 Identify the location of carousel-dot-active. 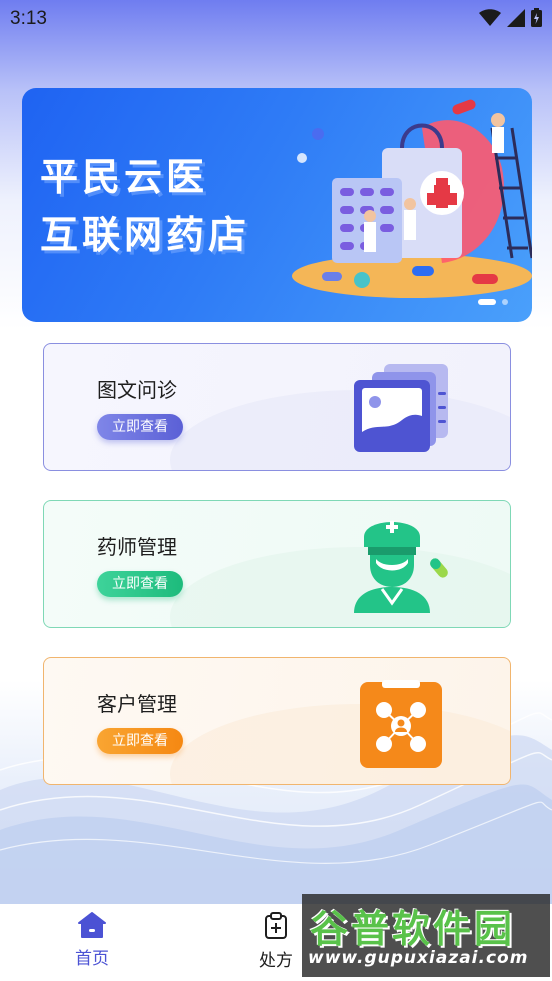
(487, 302).